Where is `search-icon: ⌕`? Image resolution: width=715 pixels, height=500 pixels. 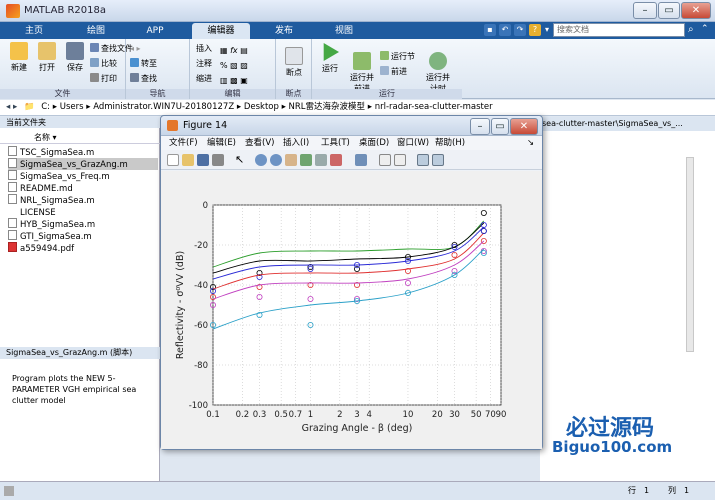 search-icon: ⌕ is located at coordinates (691, 29).